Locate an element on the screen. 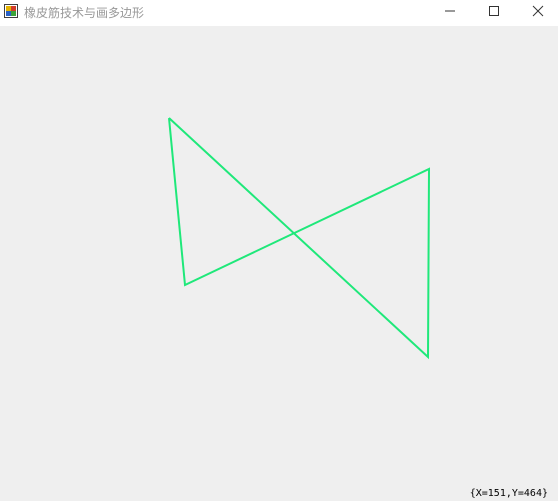  minimize-icon is located at coordinates (450, 11).